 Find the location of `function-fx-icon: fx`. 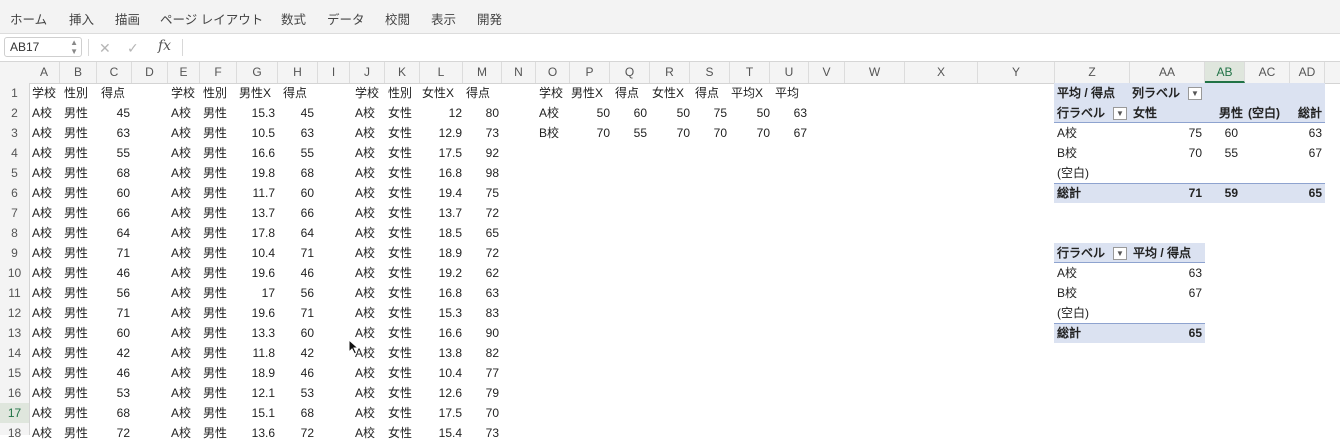

function-fx-icon: fx is located at coordinates (164, 46).